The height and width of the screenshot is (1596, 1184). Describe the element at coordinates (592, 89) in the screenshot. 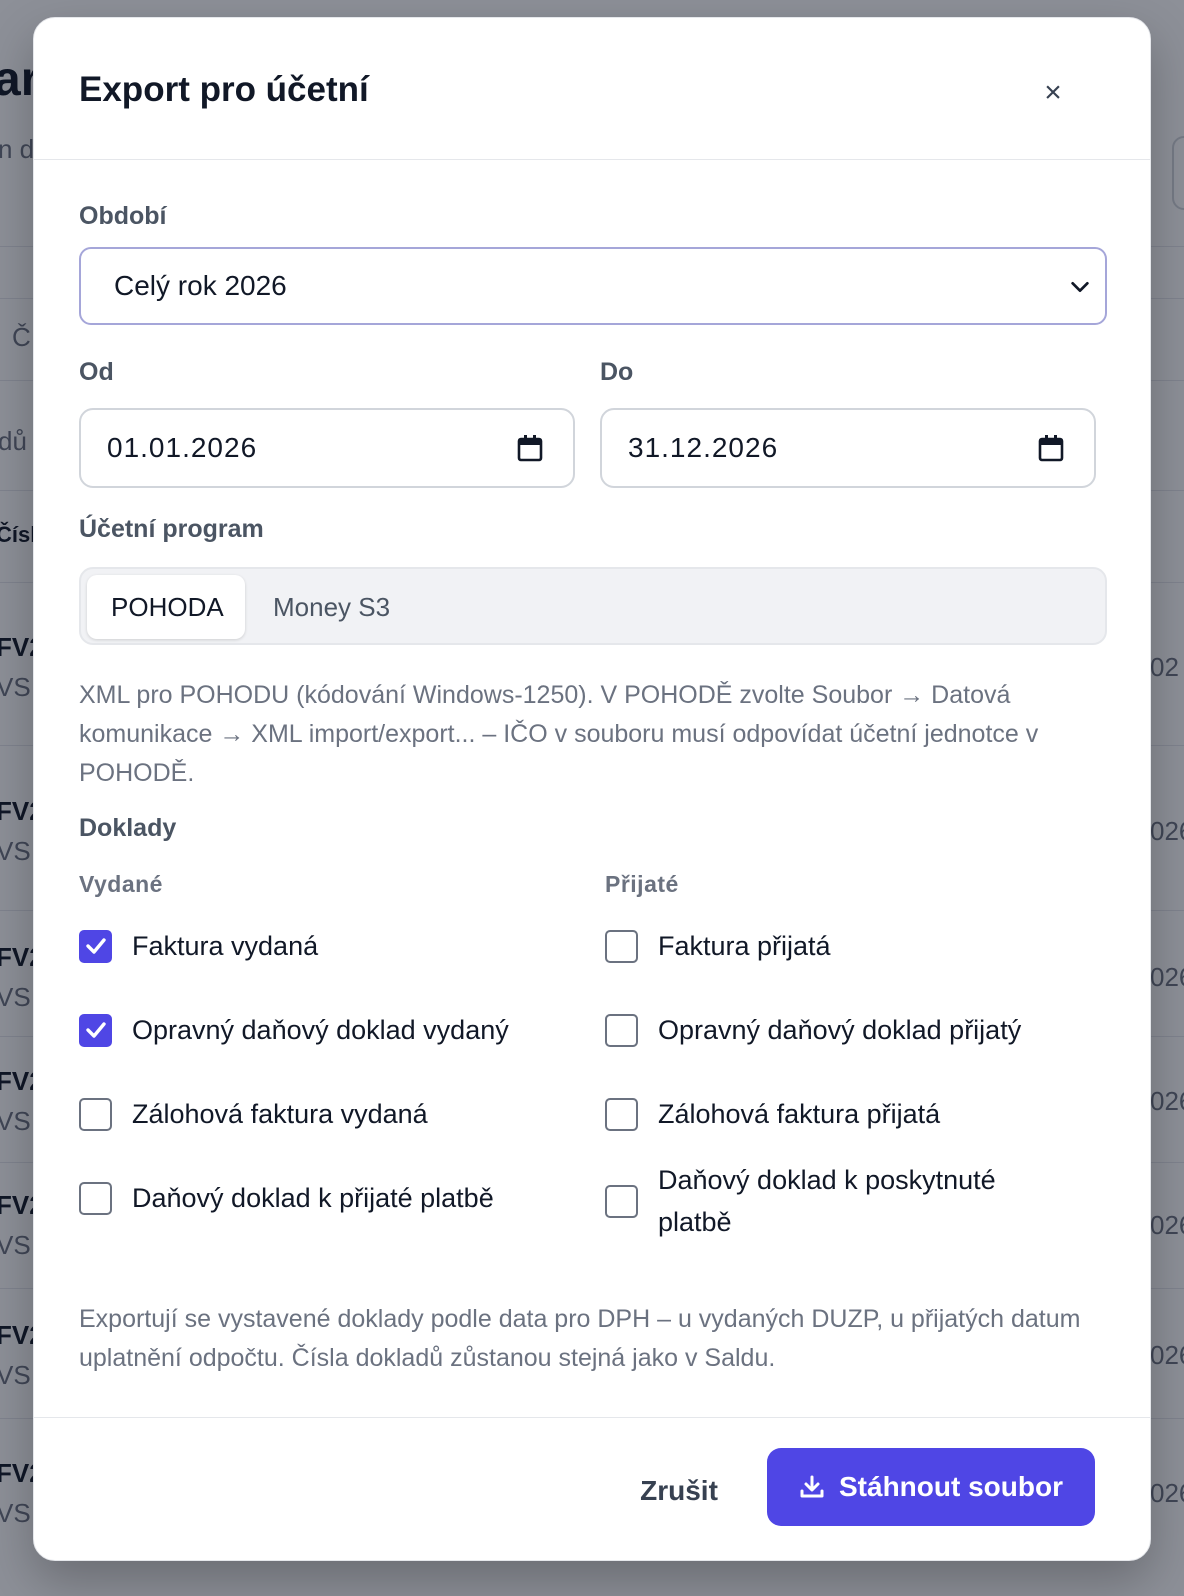

I see `dialog-header: Export pro účetní ×` at that location.